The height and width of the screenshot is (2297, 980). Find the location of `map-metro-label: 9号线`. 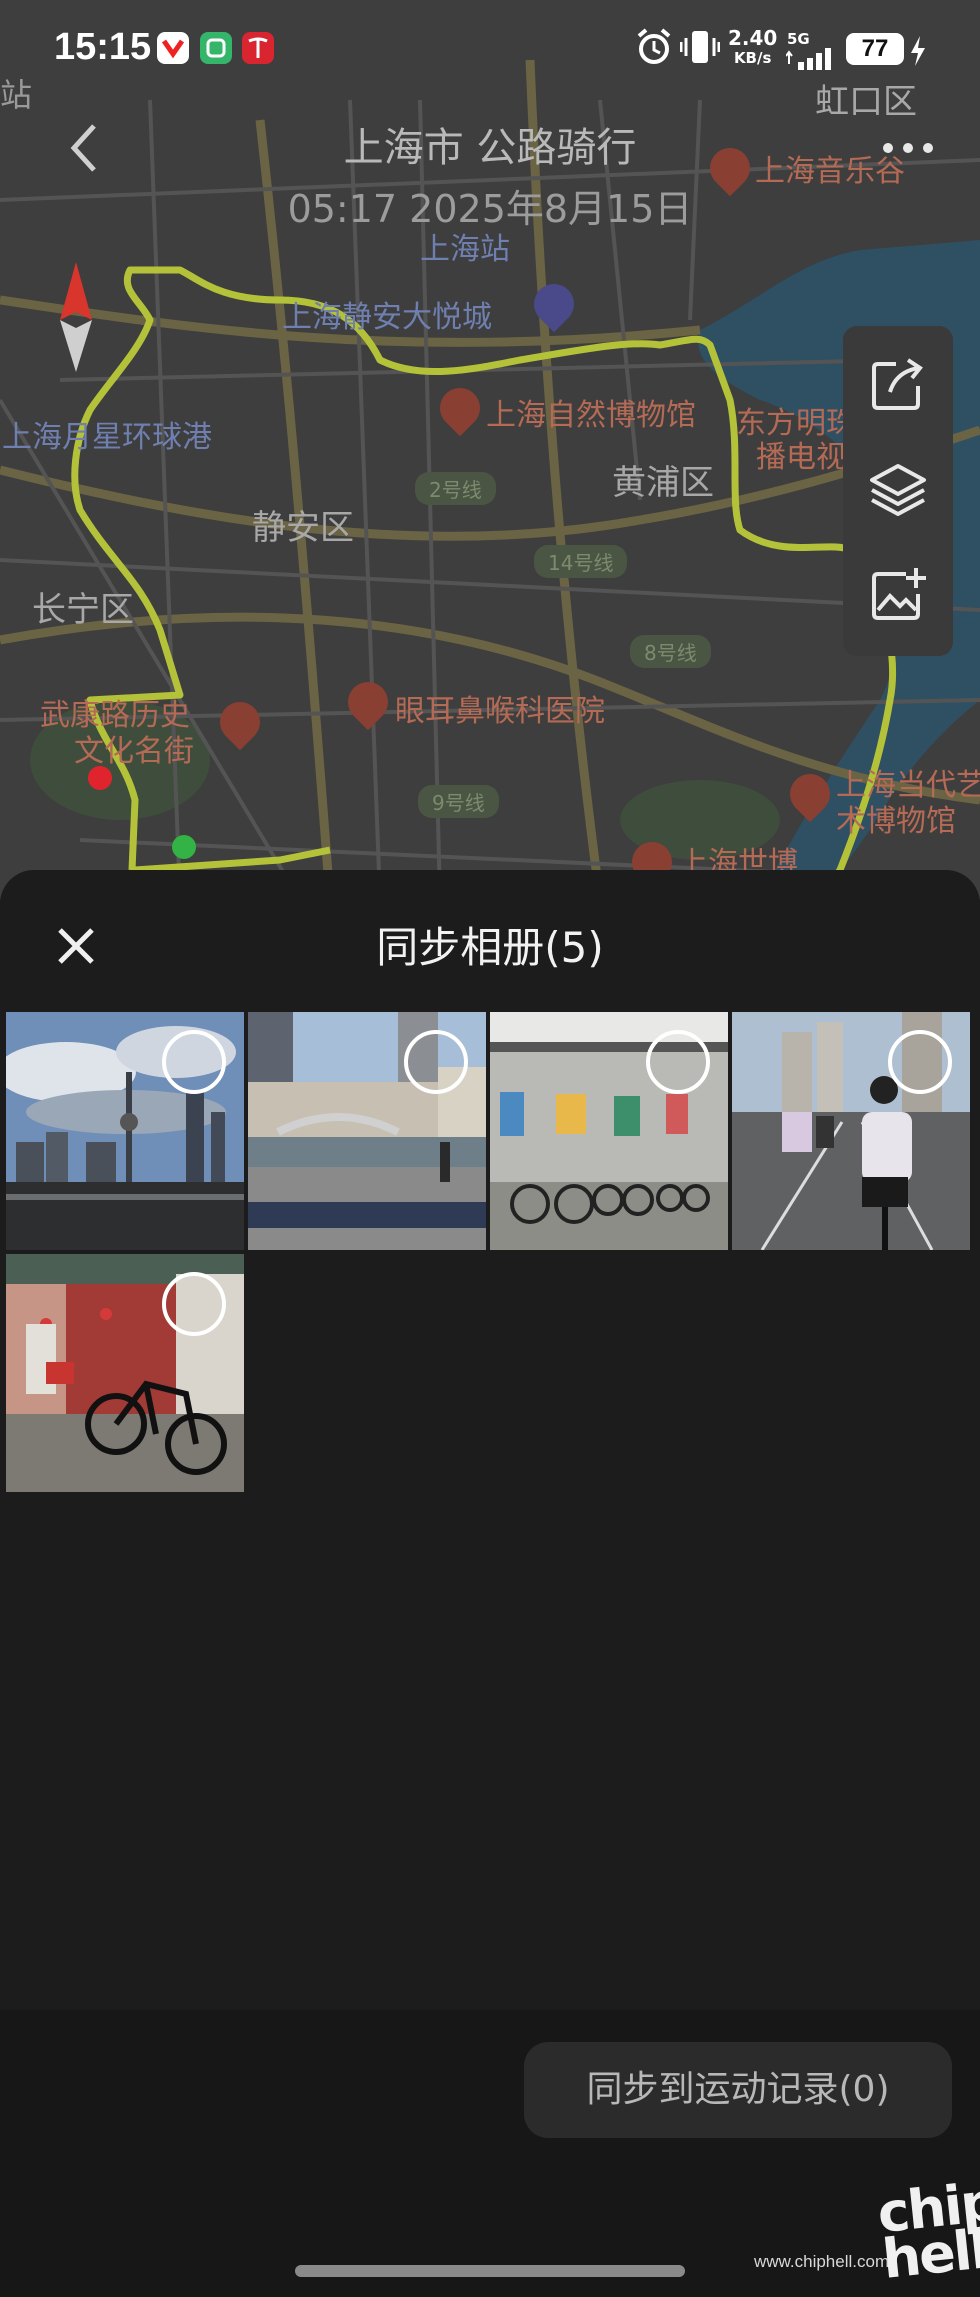

map-metro-label: 9号线 is located at coordinates (458, 801).